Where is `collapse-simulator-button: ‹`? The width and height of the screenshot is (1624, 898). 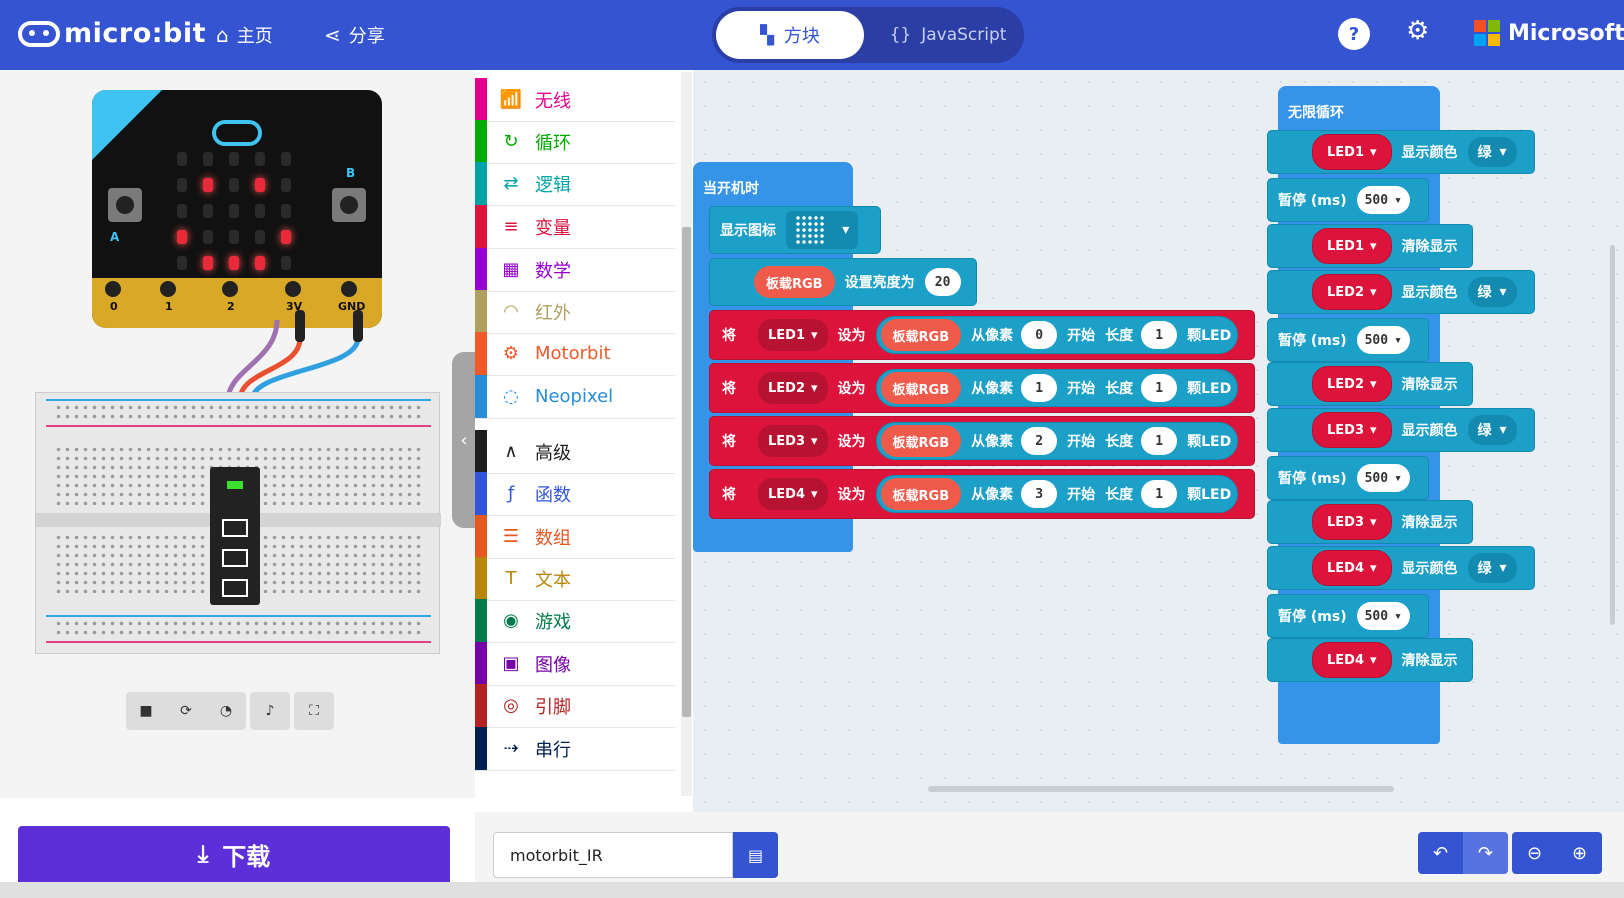 collapse-simulator-button: ‹ is located at coordinates (464, 440).